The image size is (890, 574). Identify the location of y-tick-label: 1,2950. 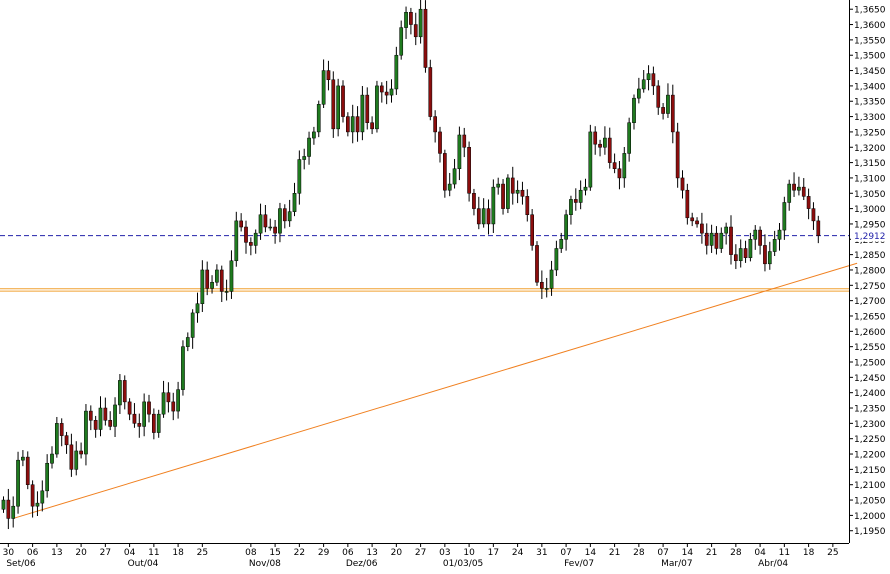
(870, 225).